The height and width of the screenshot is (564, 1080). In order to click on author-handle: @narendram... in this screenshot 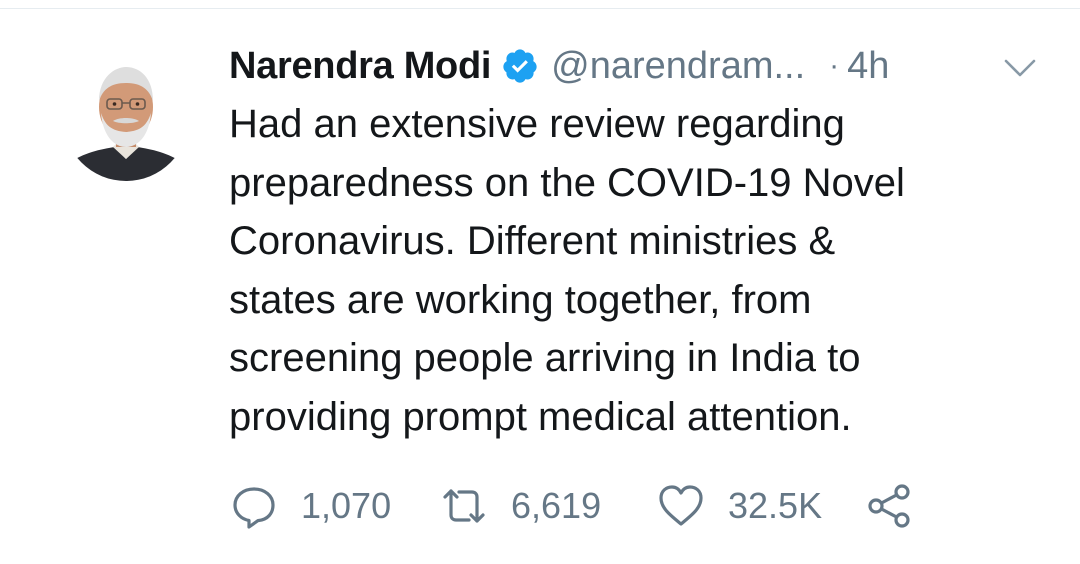, I will do `click(678, 66)`.